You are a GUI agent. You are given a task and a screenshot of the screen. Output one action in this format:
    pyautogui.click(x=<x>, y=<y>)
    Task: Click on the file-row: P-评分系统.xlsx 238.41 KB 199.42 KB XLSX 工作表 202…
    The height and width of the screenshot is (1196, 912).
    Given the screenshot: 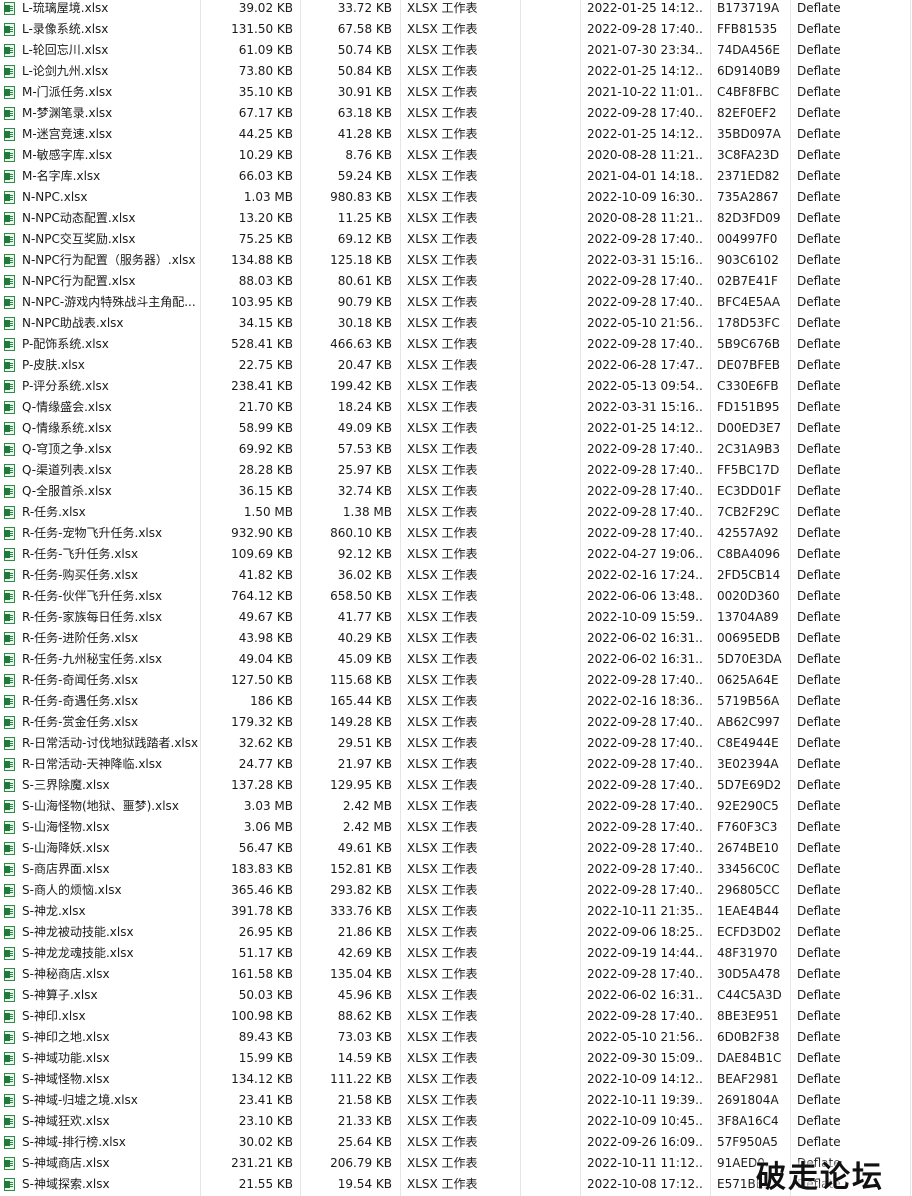 What is the action you would take?
    pyautogui.click(x=456, y=386)
    